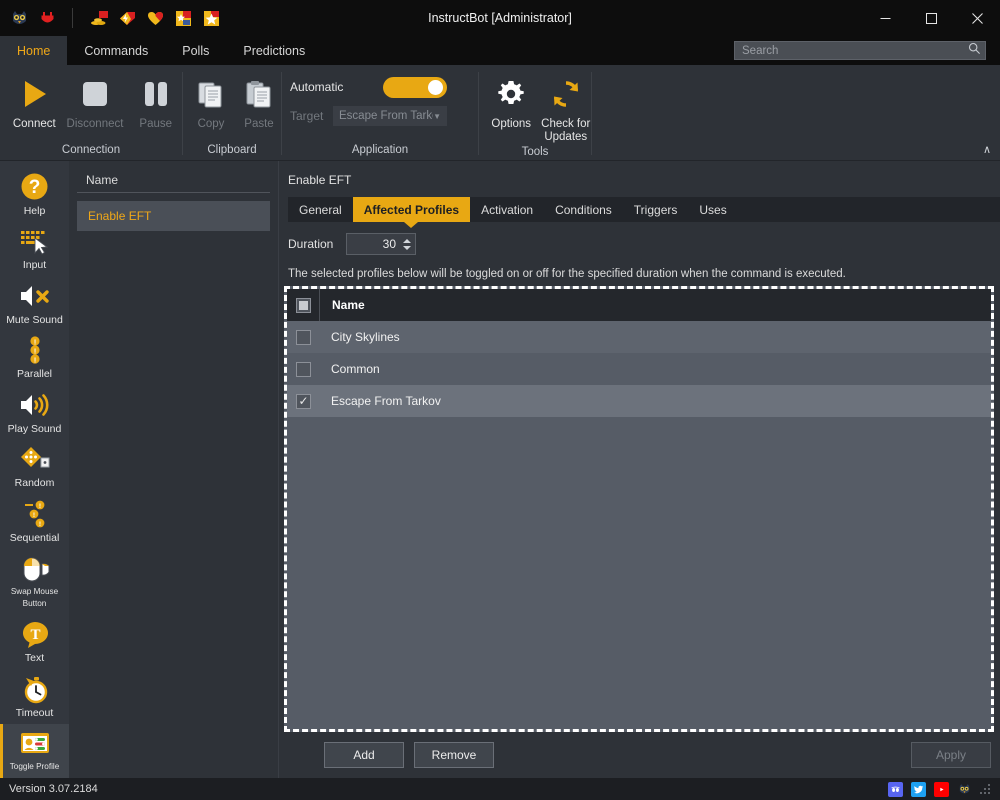 This screenshot has width=1000, height=800. I want to click on ribbon-group-connection: Connect Disconnect Pause Connection, so click(91, 112).